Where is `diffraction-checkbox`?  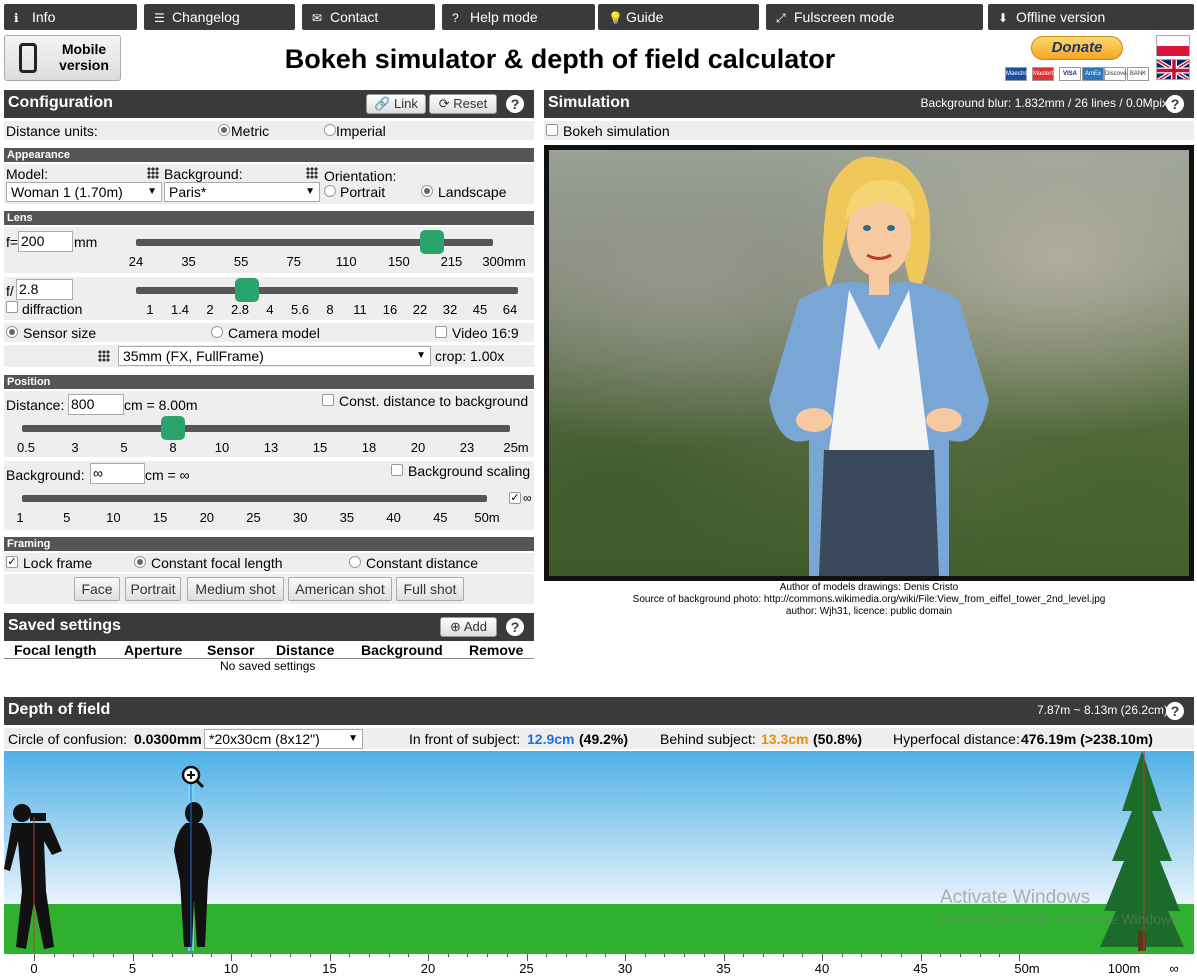
diffraction-checkbox is located at coordinates (12, 307).